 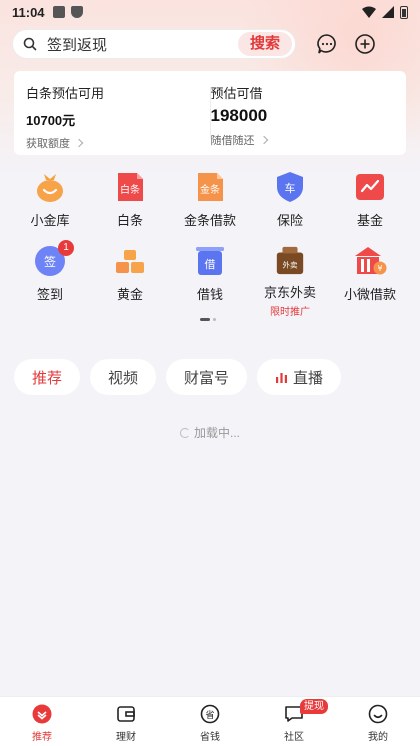 I want to click on grid-item-insurance: 车 保险, so click(x=290, y=207).